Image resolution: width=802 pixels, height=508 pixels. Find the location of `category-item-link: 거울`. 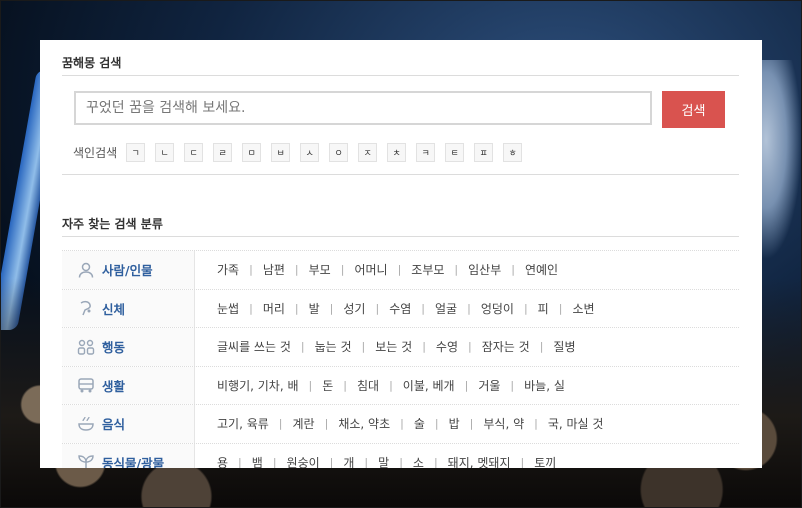

category-item-link: 거울 is located at coordinates (489, 385).